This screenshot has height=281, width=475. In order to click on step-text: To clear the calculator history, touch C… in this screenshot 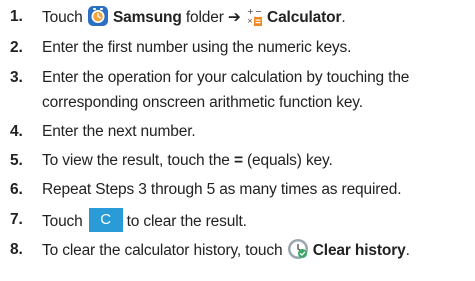, I will do `click(226, 250)`.